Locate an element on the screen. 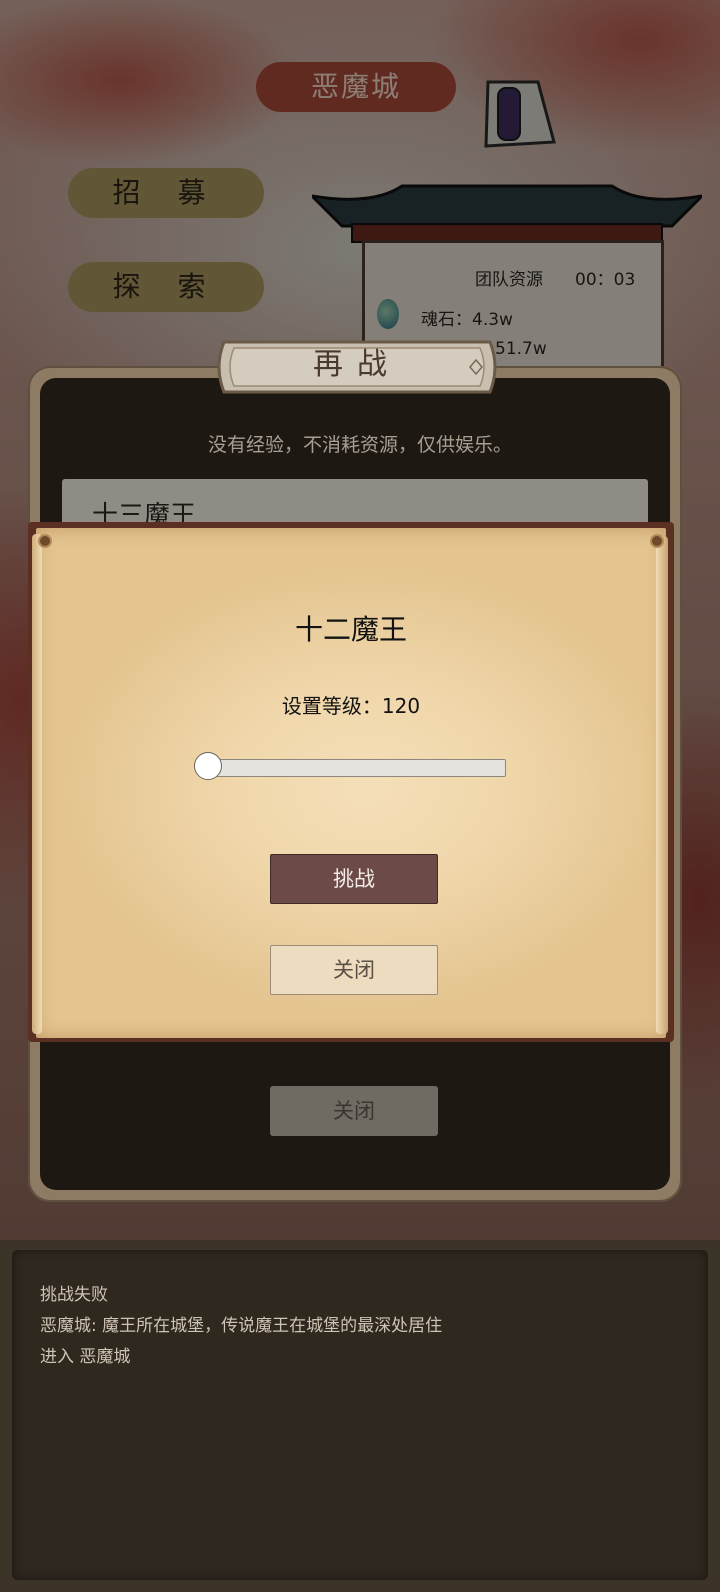 This screenshot has width=720, height=1592. level-slider-thumb is located at coordinates (208, 766).